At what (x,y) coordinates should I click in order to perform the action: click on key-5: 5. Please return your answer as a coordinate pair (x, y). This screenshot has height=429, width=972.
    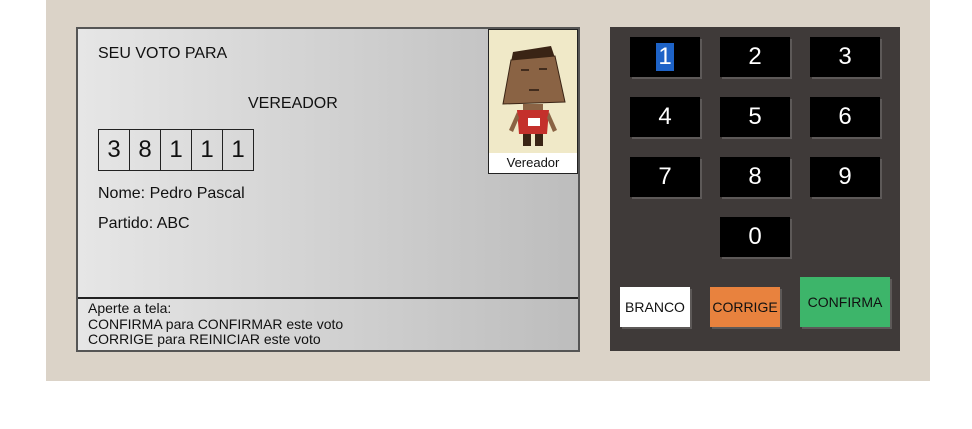
    Looking at the image, I should click on (755, 117).